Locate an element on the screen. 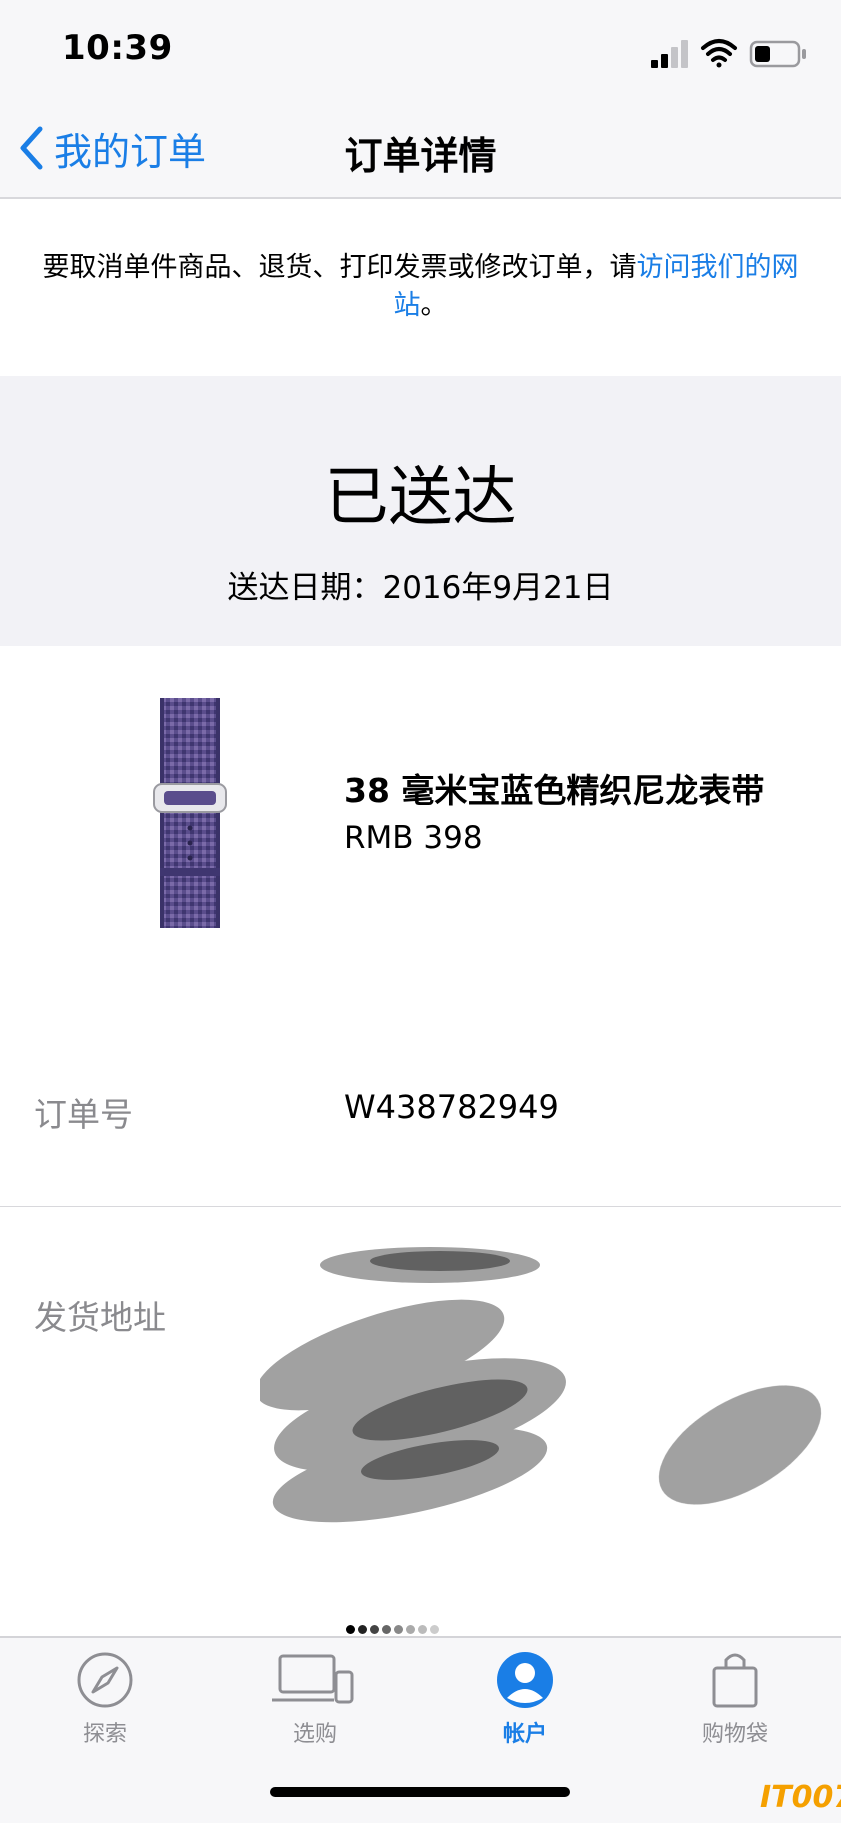  tab-bag-label: 购物袋 is located at coordinates (734, 1734).